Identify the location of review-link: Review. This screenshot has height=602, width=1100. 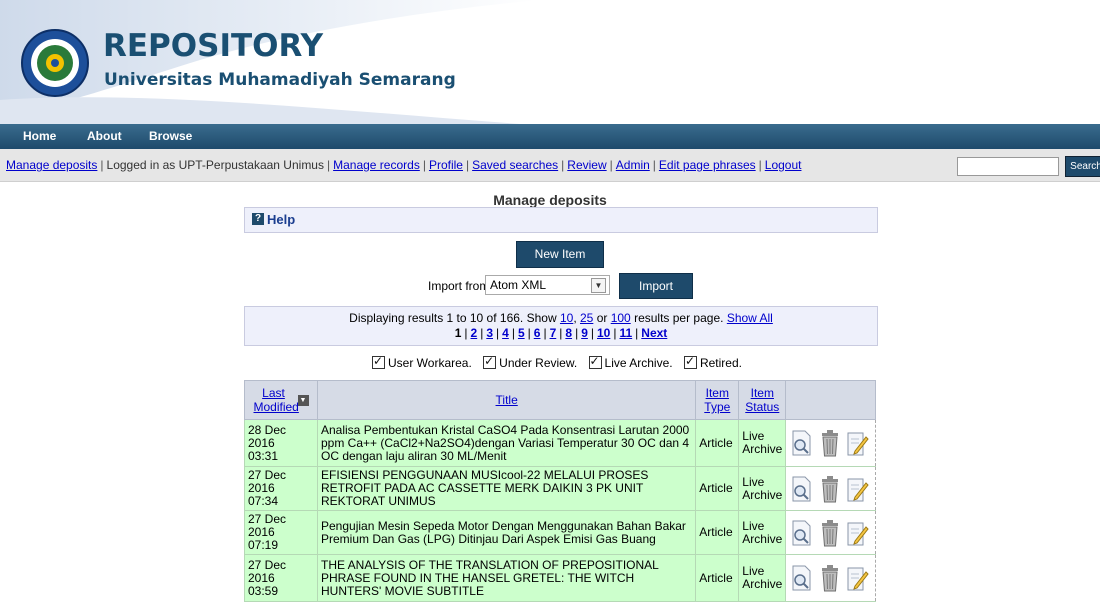
(586, 165).